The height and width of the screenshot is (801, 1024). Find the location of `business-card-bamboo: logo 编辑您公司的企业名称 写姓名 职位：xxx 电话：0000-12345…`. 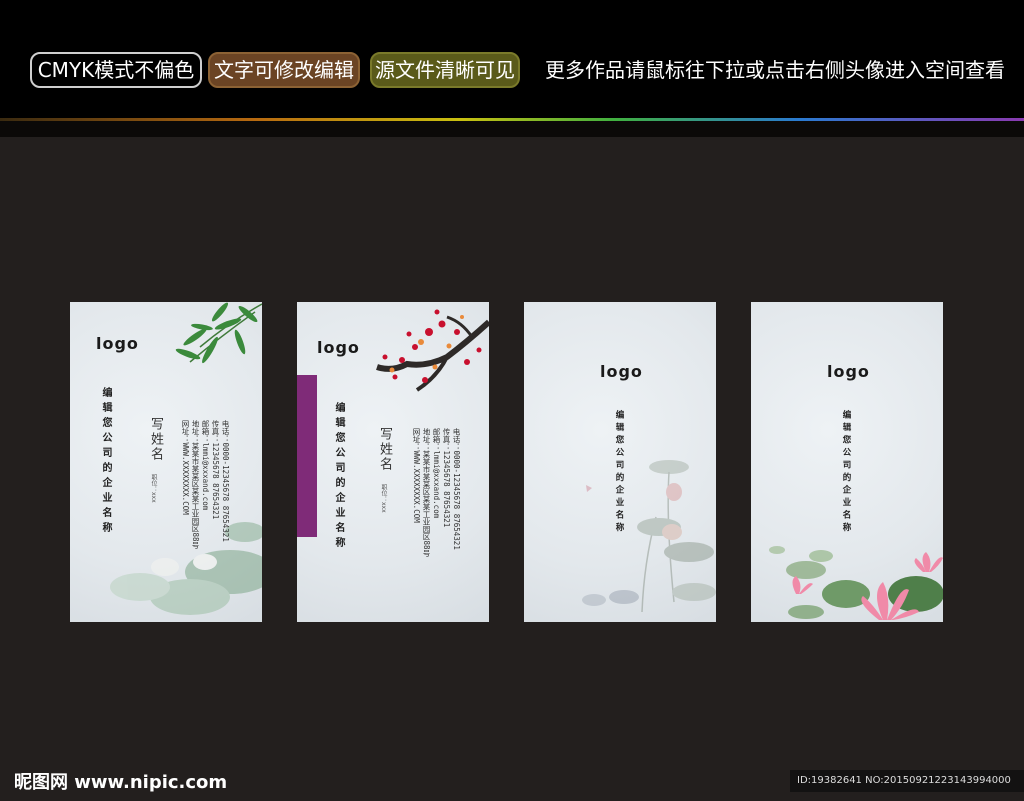

business-card-bamboo: logo 编辑您公司的企业名称 写姓名 职位：xxx 电话：0000-12345… is located at coordinates (166, 462).